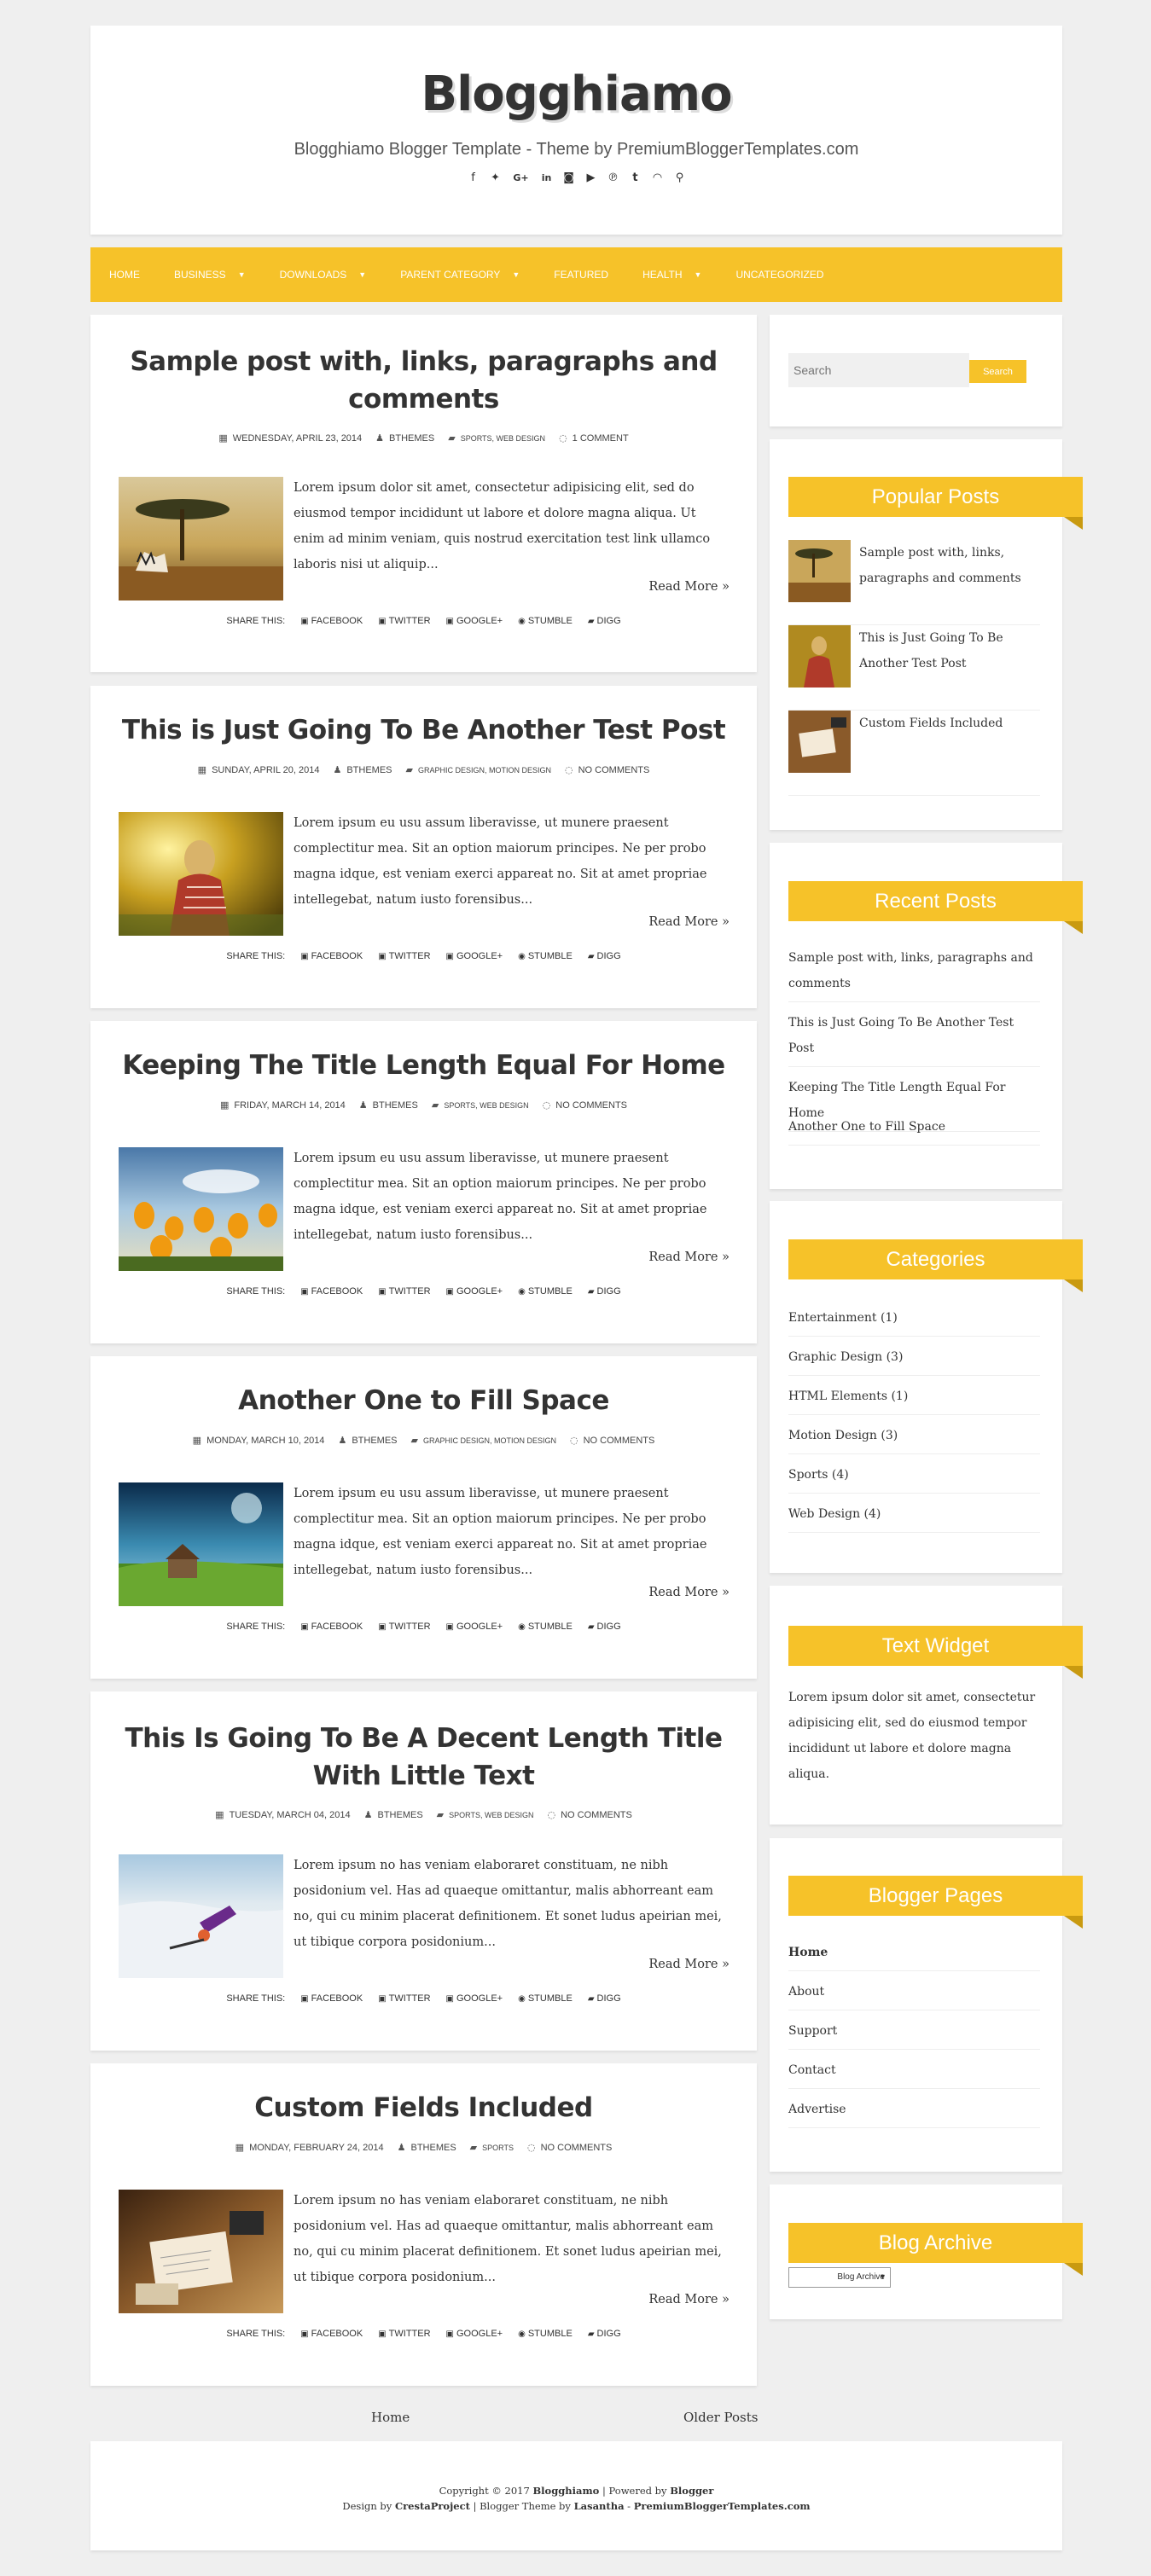  Describe the element at coordinates (914, 1955) in the screenshot. I see `page-item-home: Home` at that location.